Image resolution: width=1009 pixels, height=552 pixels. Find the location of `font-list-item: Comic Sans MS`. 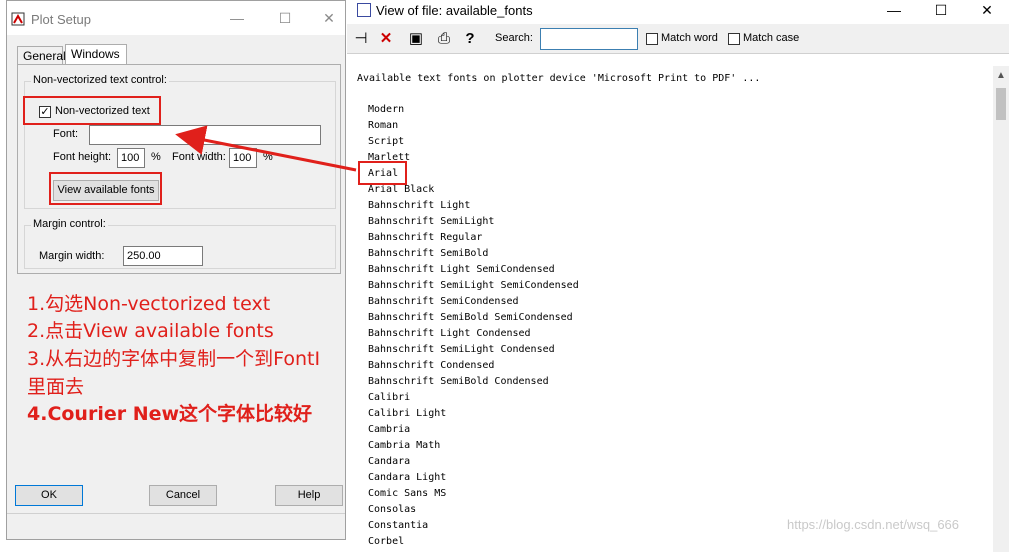

font-list-item: Comic Sans MS is located at coordinates (407, 493).